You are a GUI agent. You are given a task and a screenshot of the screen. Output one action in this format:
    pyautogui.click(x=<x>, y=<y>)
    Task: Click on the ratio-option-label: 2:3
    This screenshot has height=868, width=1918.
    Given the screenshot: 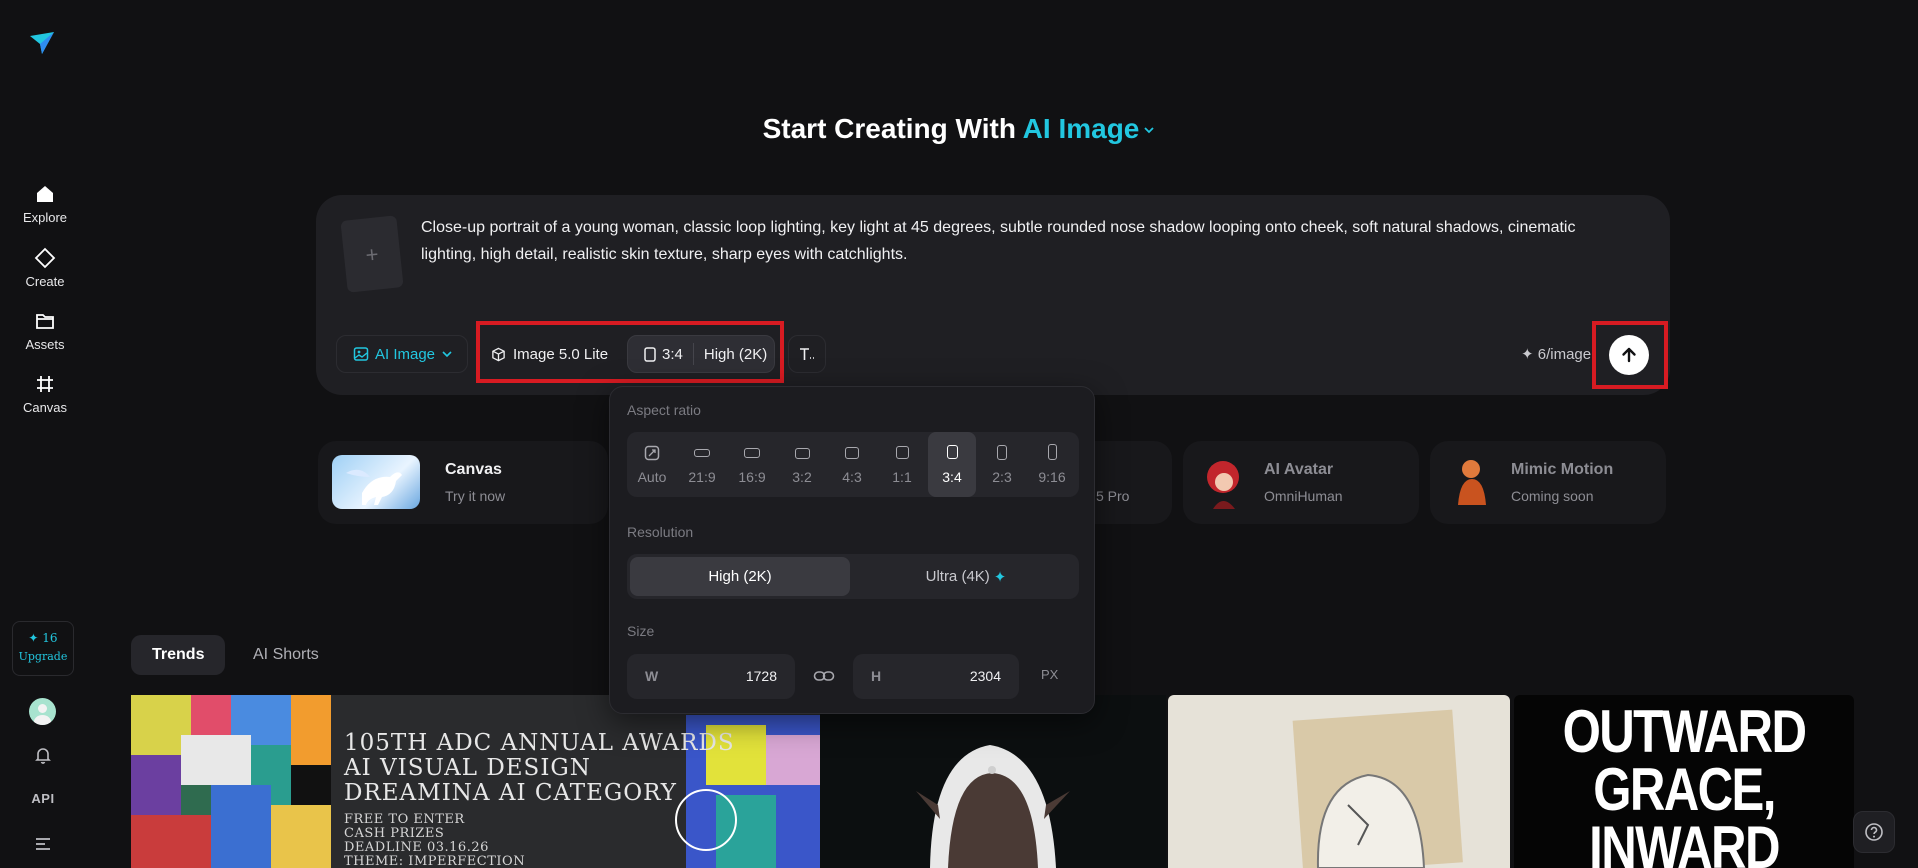 What is the action you would take?
    pyautogui.click(x=1002, y=477)
    